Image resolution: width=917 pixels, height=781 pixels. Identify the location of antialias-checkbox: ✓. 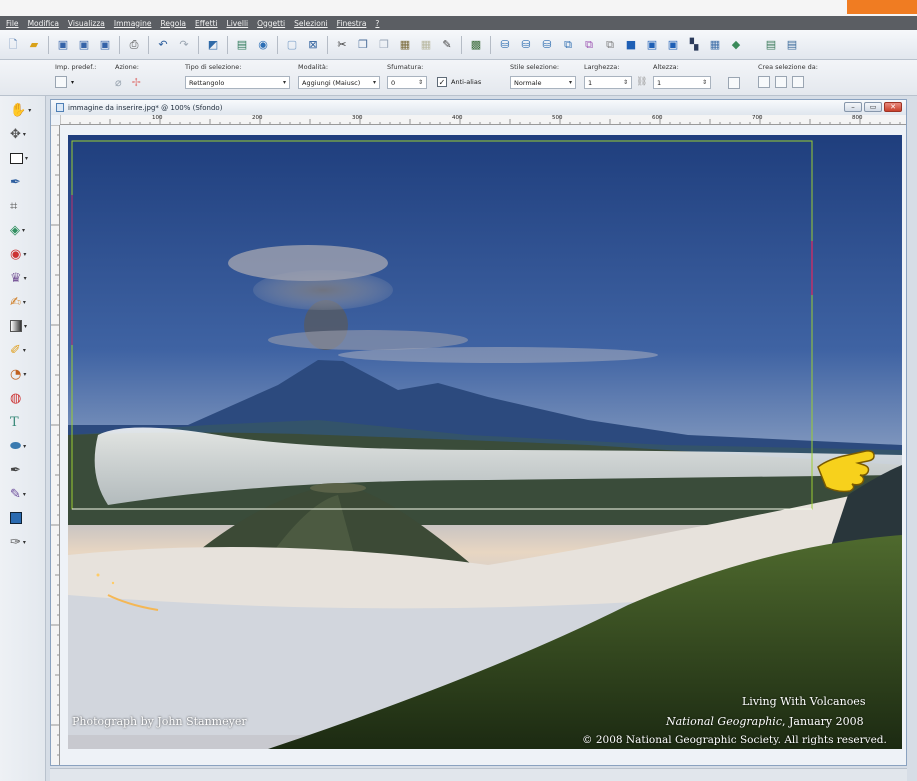
(442, 82).